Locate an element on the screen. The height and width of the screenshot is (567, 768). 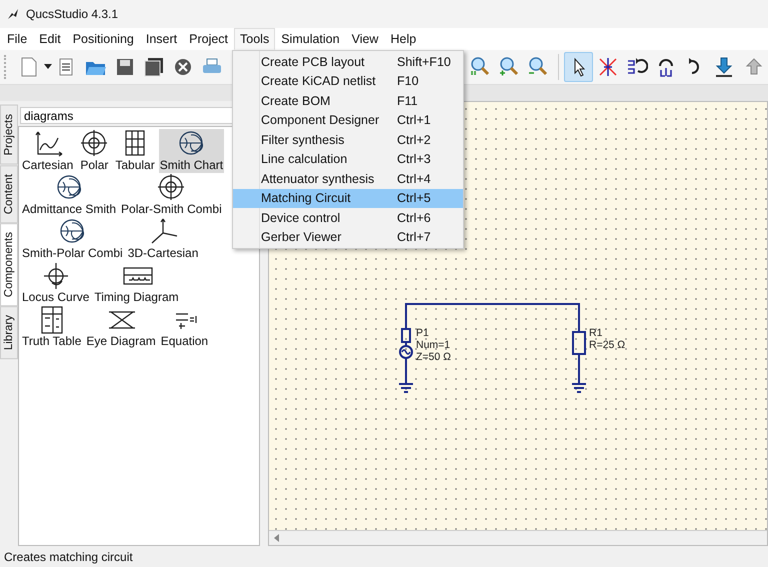
component-label: P1 is located at coordinates (422, 333).